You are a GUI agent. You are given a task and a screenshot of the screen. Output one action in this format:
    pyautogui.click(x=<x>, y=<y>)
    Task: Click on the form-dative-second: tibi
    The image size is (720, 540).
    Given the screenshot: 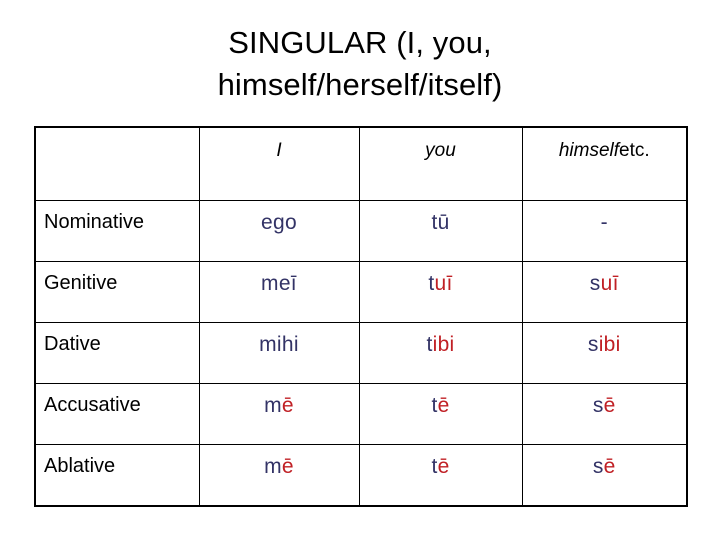 What is the action you would take?
    pyautogui.click(x=440, y=353)
    